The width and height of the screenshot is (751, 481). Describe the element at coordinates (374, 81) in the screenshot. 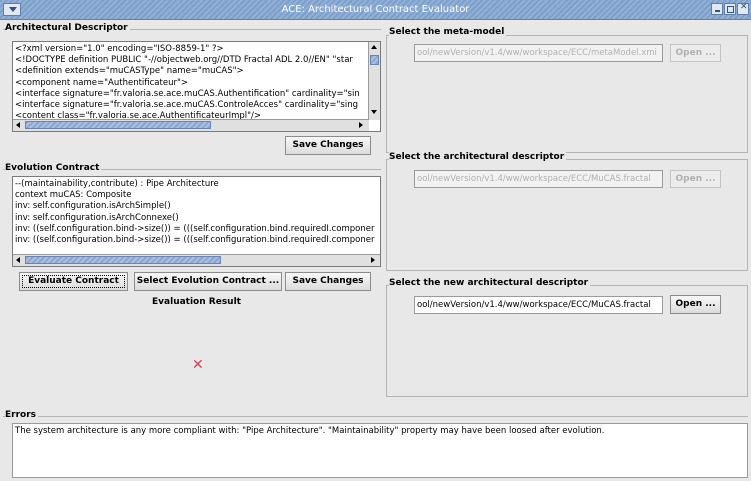

I see `descriptor-vertical-scrollbar` at that location.